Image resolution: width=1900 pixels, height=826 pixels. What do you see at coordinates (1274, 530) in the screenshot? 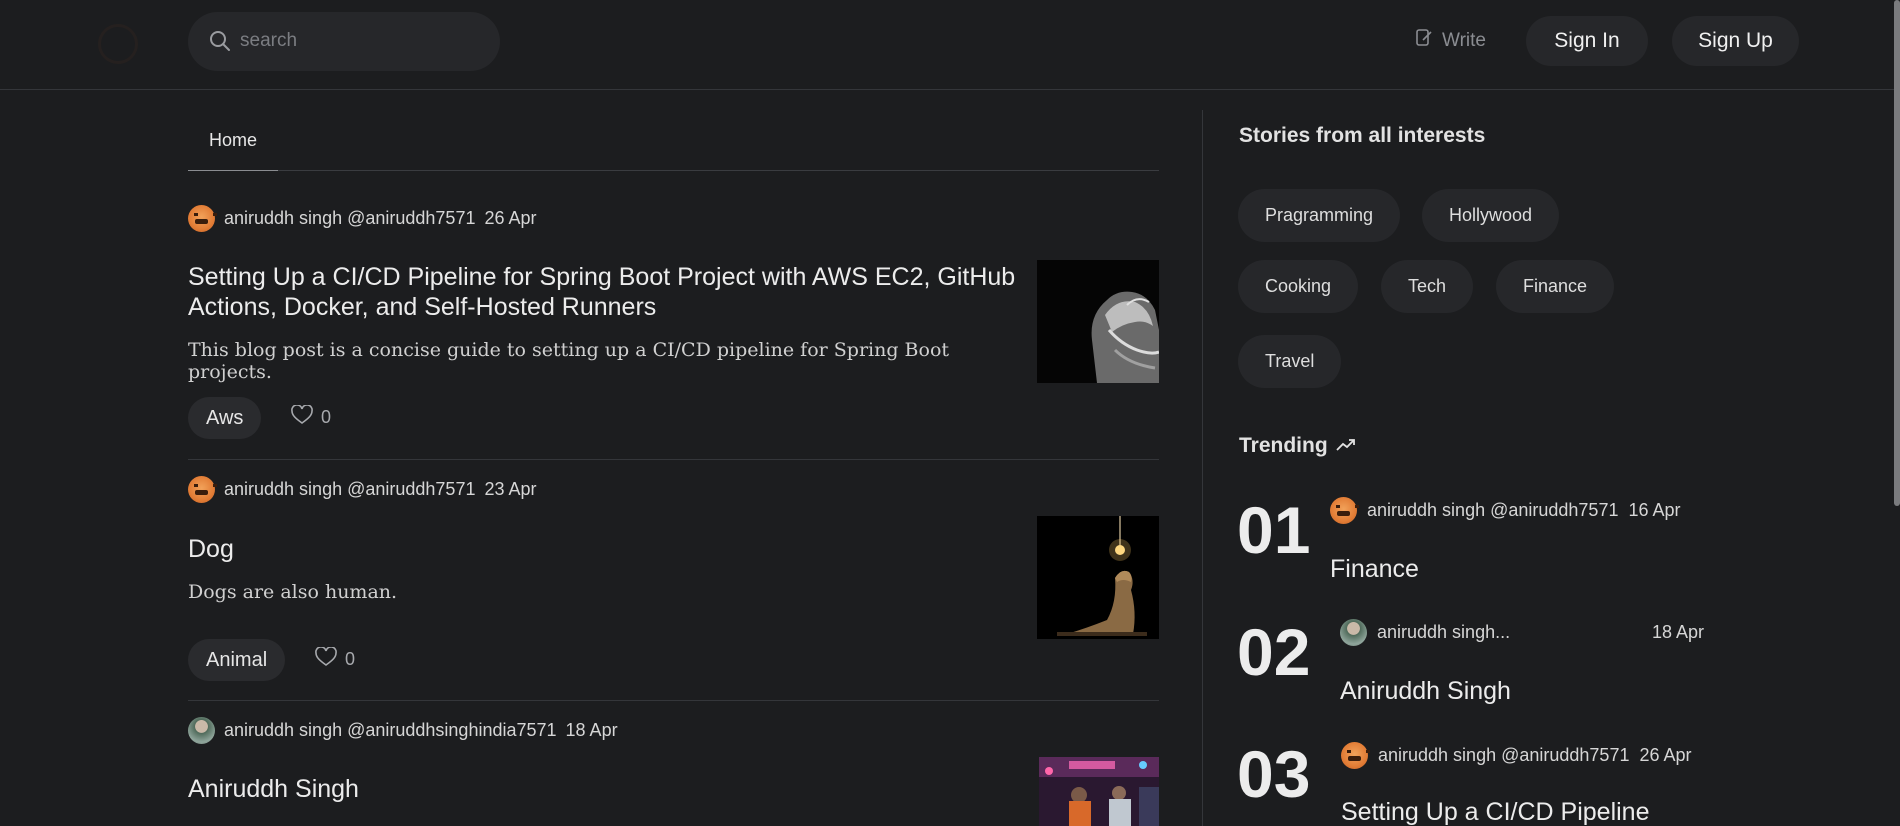
I see `trending-rank: 01` at bounding box center [1274, 530].